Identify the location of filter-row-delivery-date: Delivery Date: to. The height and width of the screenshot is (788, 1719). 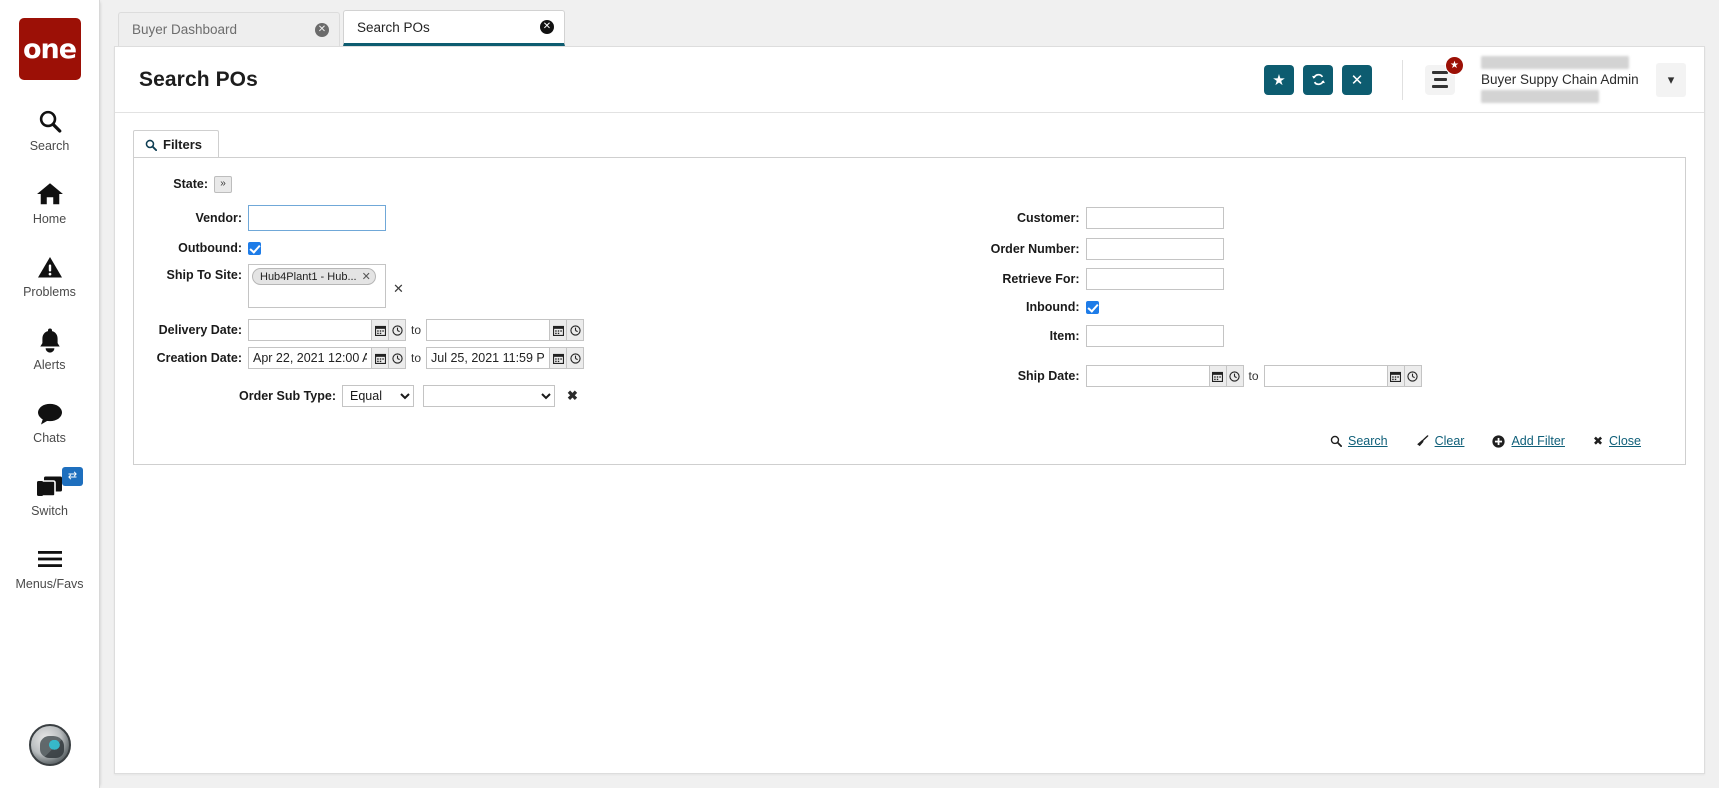
(531, 330).